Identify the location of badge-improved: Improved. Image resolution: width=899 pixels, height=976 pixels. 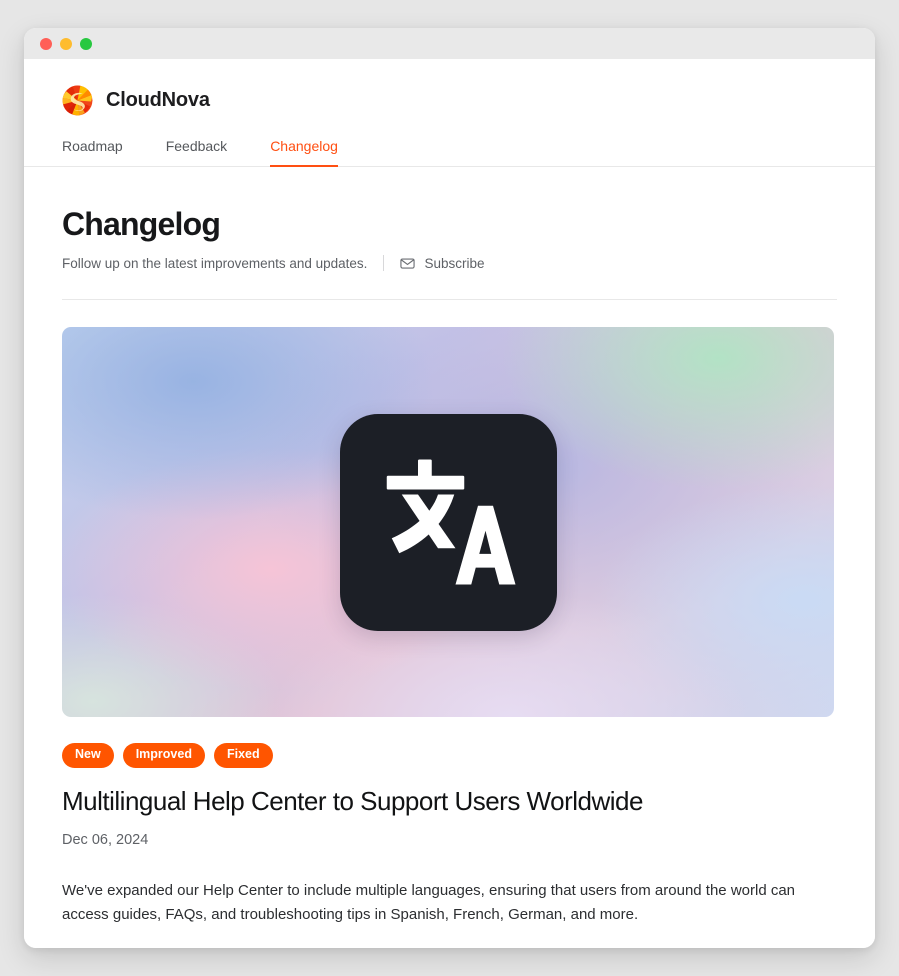
(163, 755).